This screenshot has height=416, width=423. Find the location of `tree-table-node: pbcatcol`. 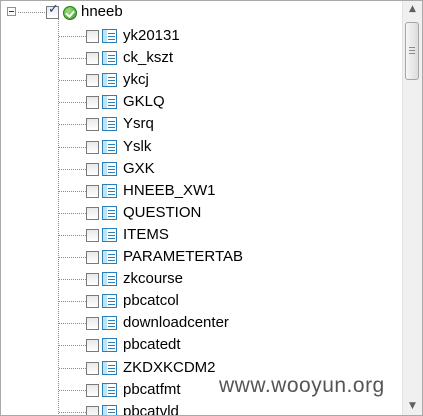

tree-table-node: pbcatcol is located at coordinates (201, 301).